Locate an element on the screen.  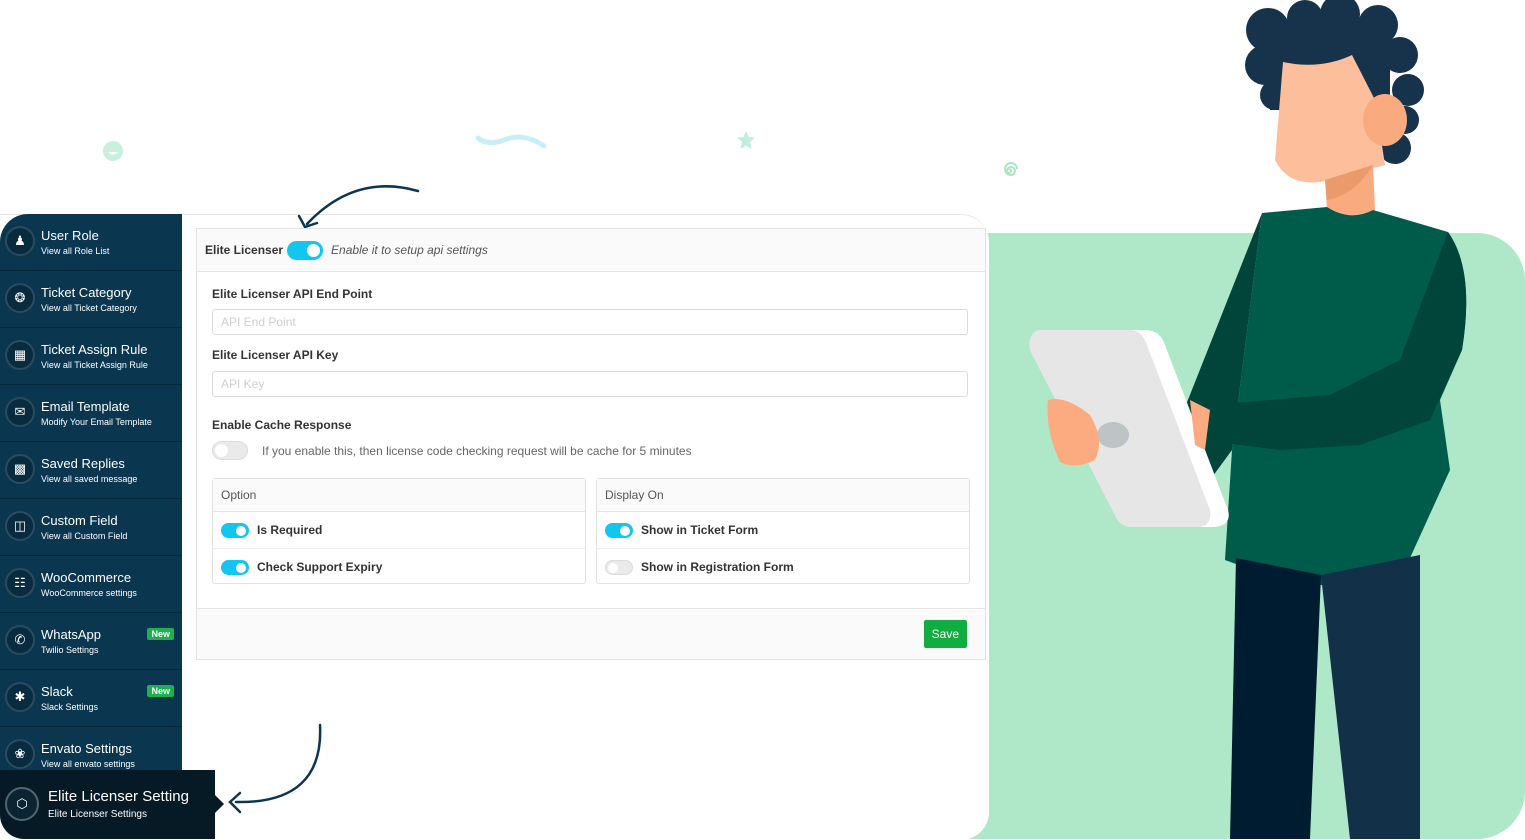
sidebar-item-title: Custom Field is located at coordinates (79, 520).